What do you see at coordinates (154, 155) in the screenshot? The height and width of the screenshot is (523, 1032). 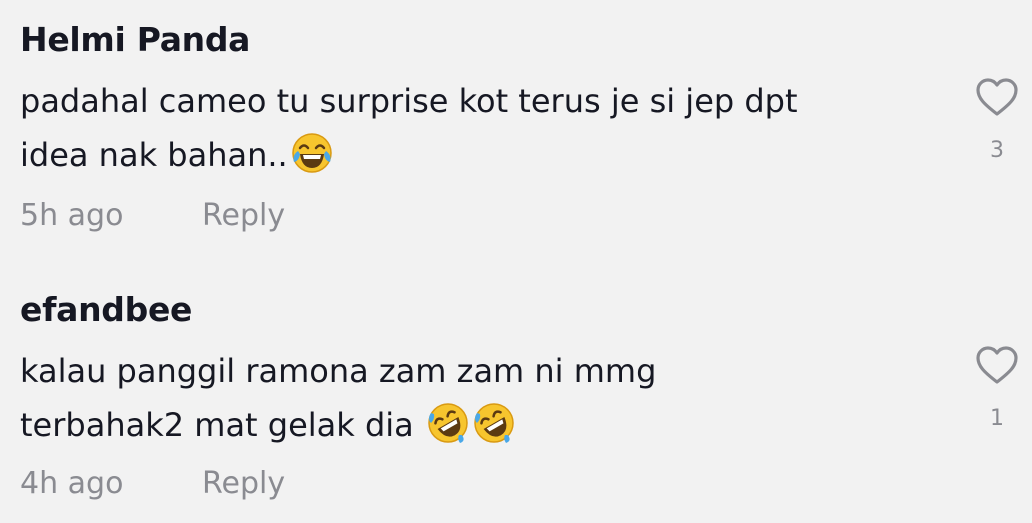 I see `comment-text-line-content: idea nak bahan..` at bounding box center [154, 155].